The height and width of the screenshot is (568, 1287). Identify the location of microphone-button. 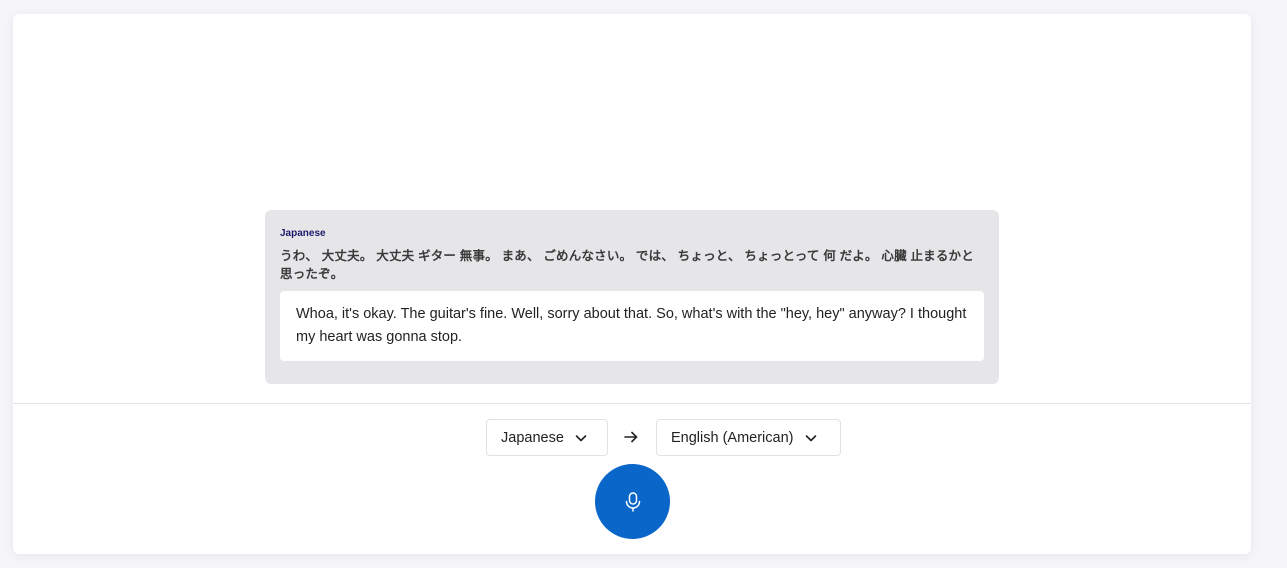
(632, 501).